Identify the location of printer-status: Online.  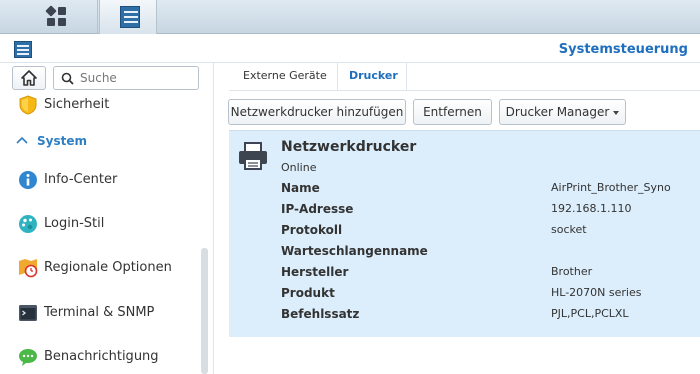
(299, 167).